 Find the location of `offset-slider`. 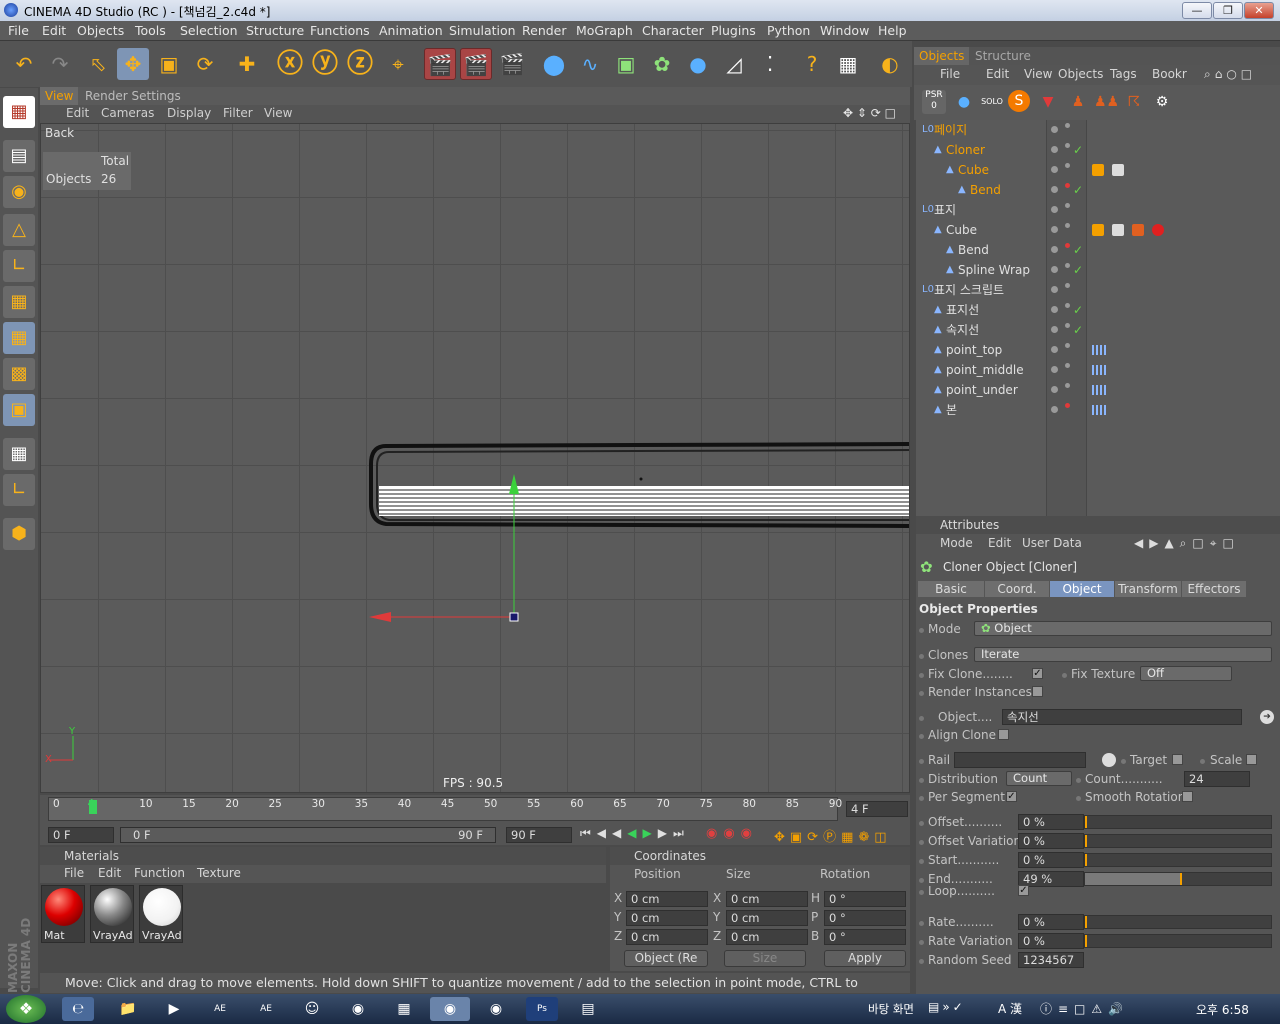

offset-slider is located at coordinates (1178, 822).